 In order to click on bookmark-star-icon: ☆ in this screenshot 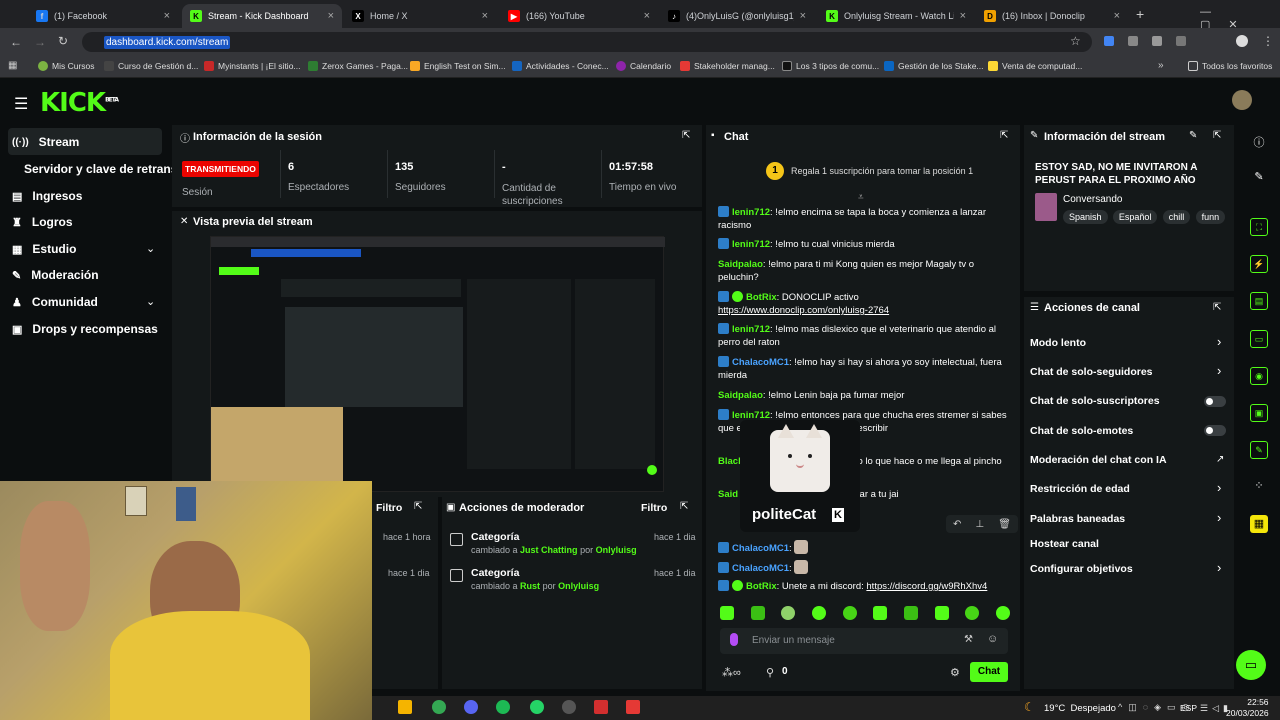, I will do `click(1075, 41)`.